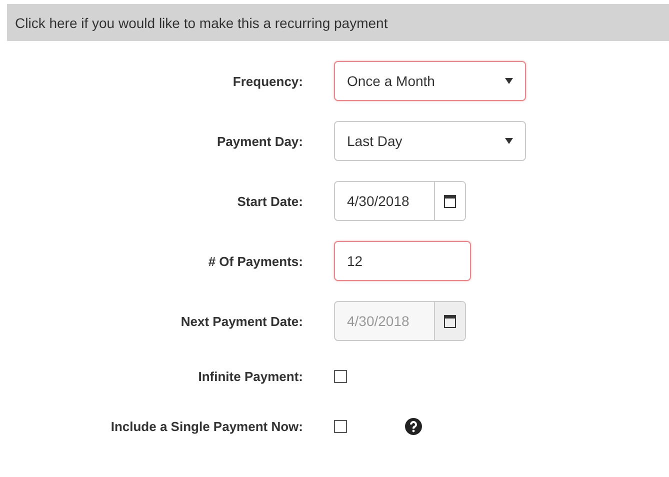  What do you see at coordinates (430, 141) in the screenshot?
I see `dropdown: Last Day` at bounding box center [430, 141].